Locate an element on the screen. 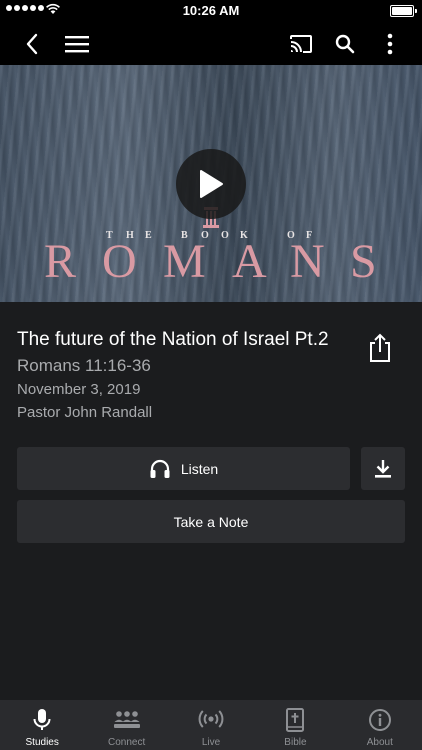  info-icon is located at coordinates (379, 720).